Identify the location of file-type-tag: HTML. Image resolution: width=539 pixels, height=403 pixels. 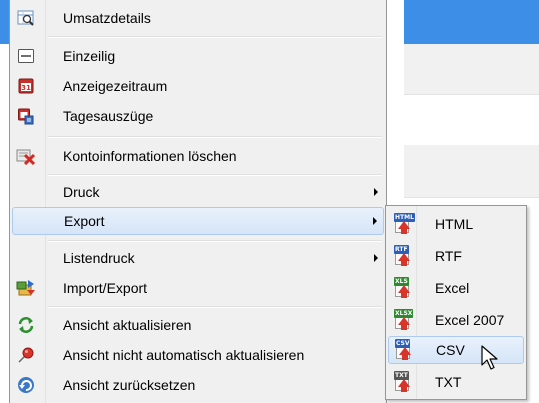
(404, 217).